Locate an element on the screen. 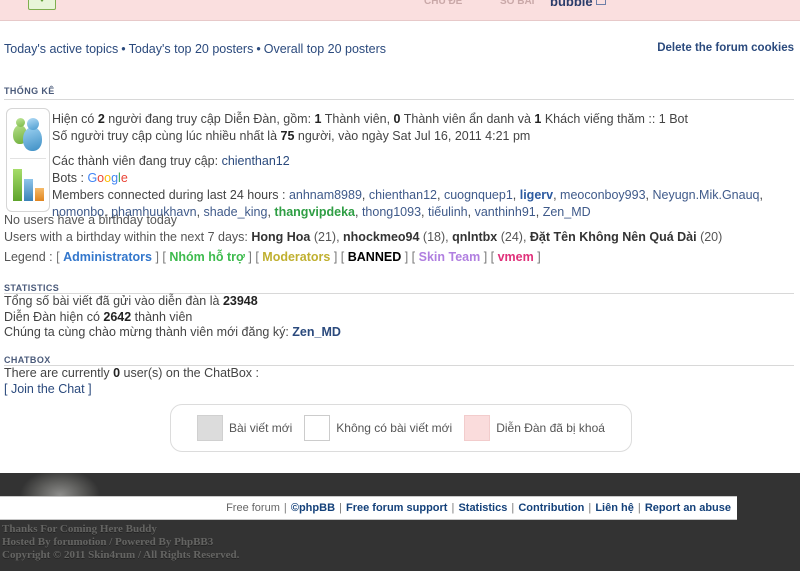 The image size is (800, 571). column-header-posts: SỐ BÀI is located at coordinates (517, 3).